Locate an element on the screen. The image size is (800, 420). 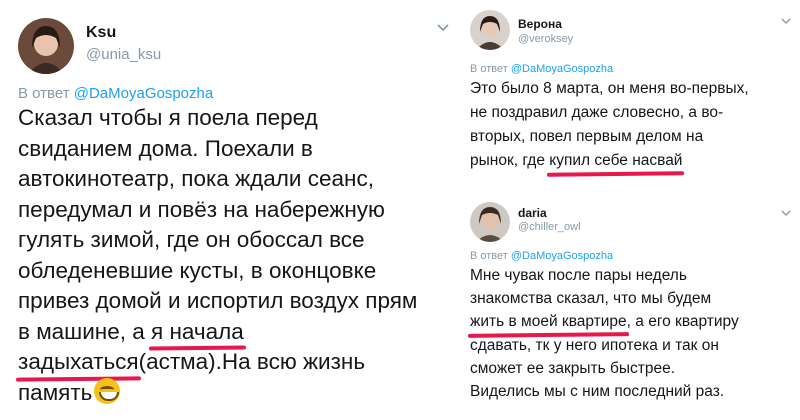
author-handle: @unia_ksu is located at coordinates (123, 54).